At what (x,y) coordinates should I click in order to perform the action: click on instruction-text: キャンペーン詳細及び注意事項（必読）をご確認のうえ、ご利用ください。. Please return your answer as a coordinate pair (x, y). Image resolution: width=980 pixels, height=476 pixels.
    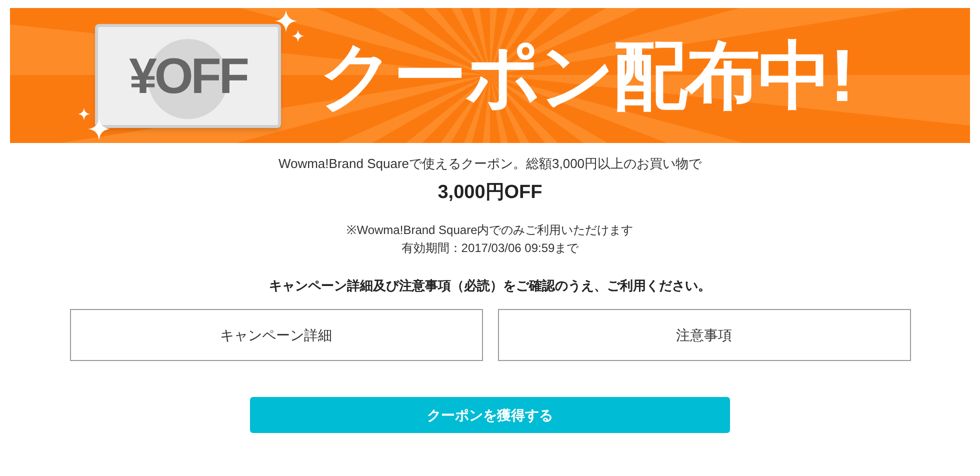
    Looking at the image, I should click on (490, 286).